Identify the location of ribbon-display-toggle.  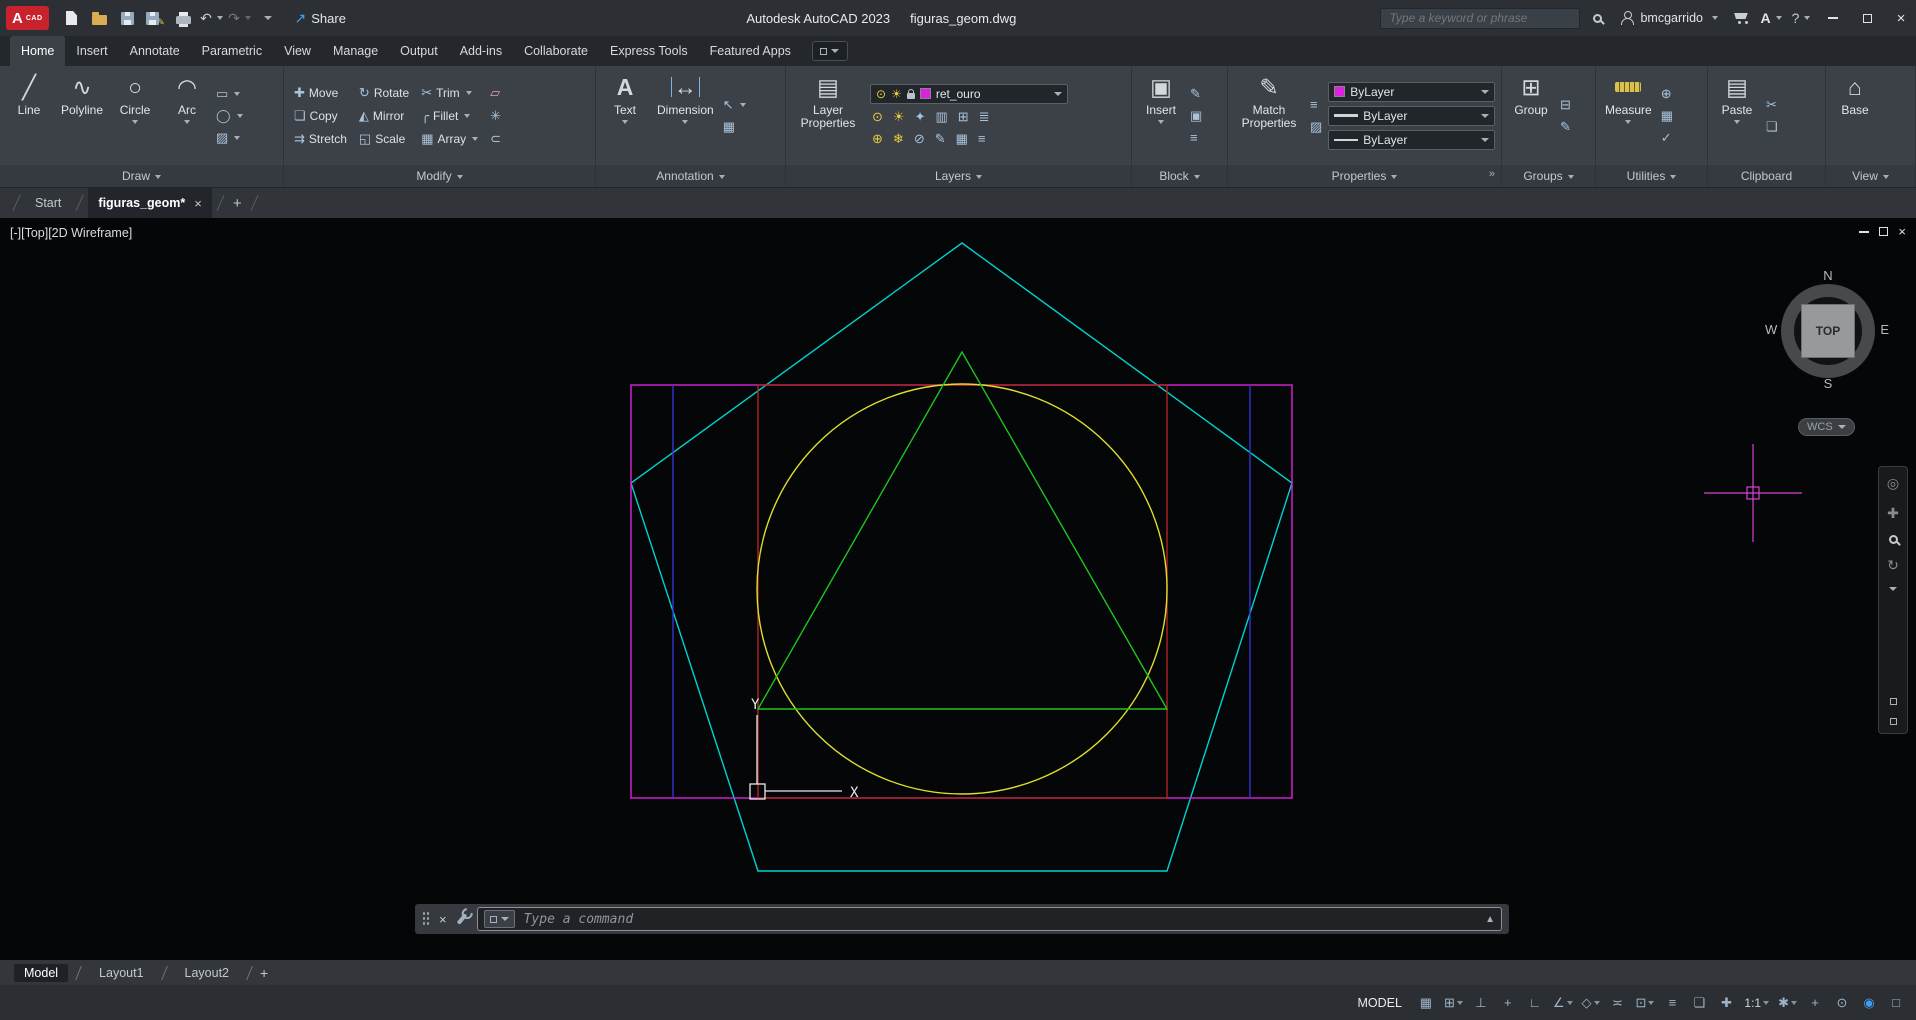
(829, 51).